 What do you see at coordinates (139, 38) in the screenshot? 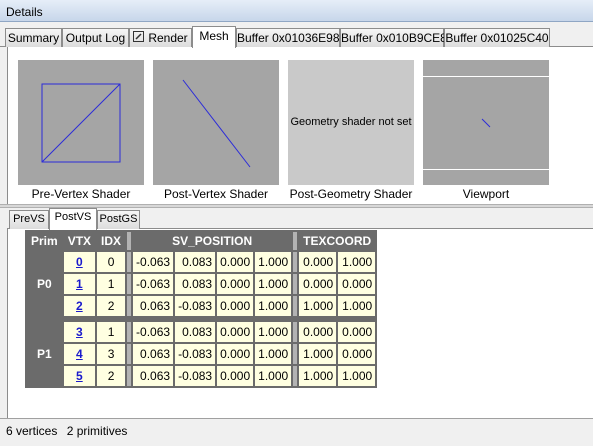
I see `pencil-icon` at bounding box center [139, 38].